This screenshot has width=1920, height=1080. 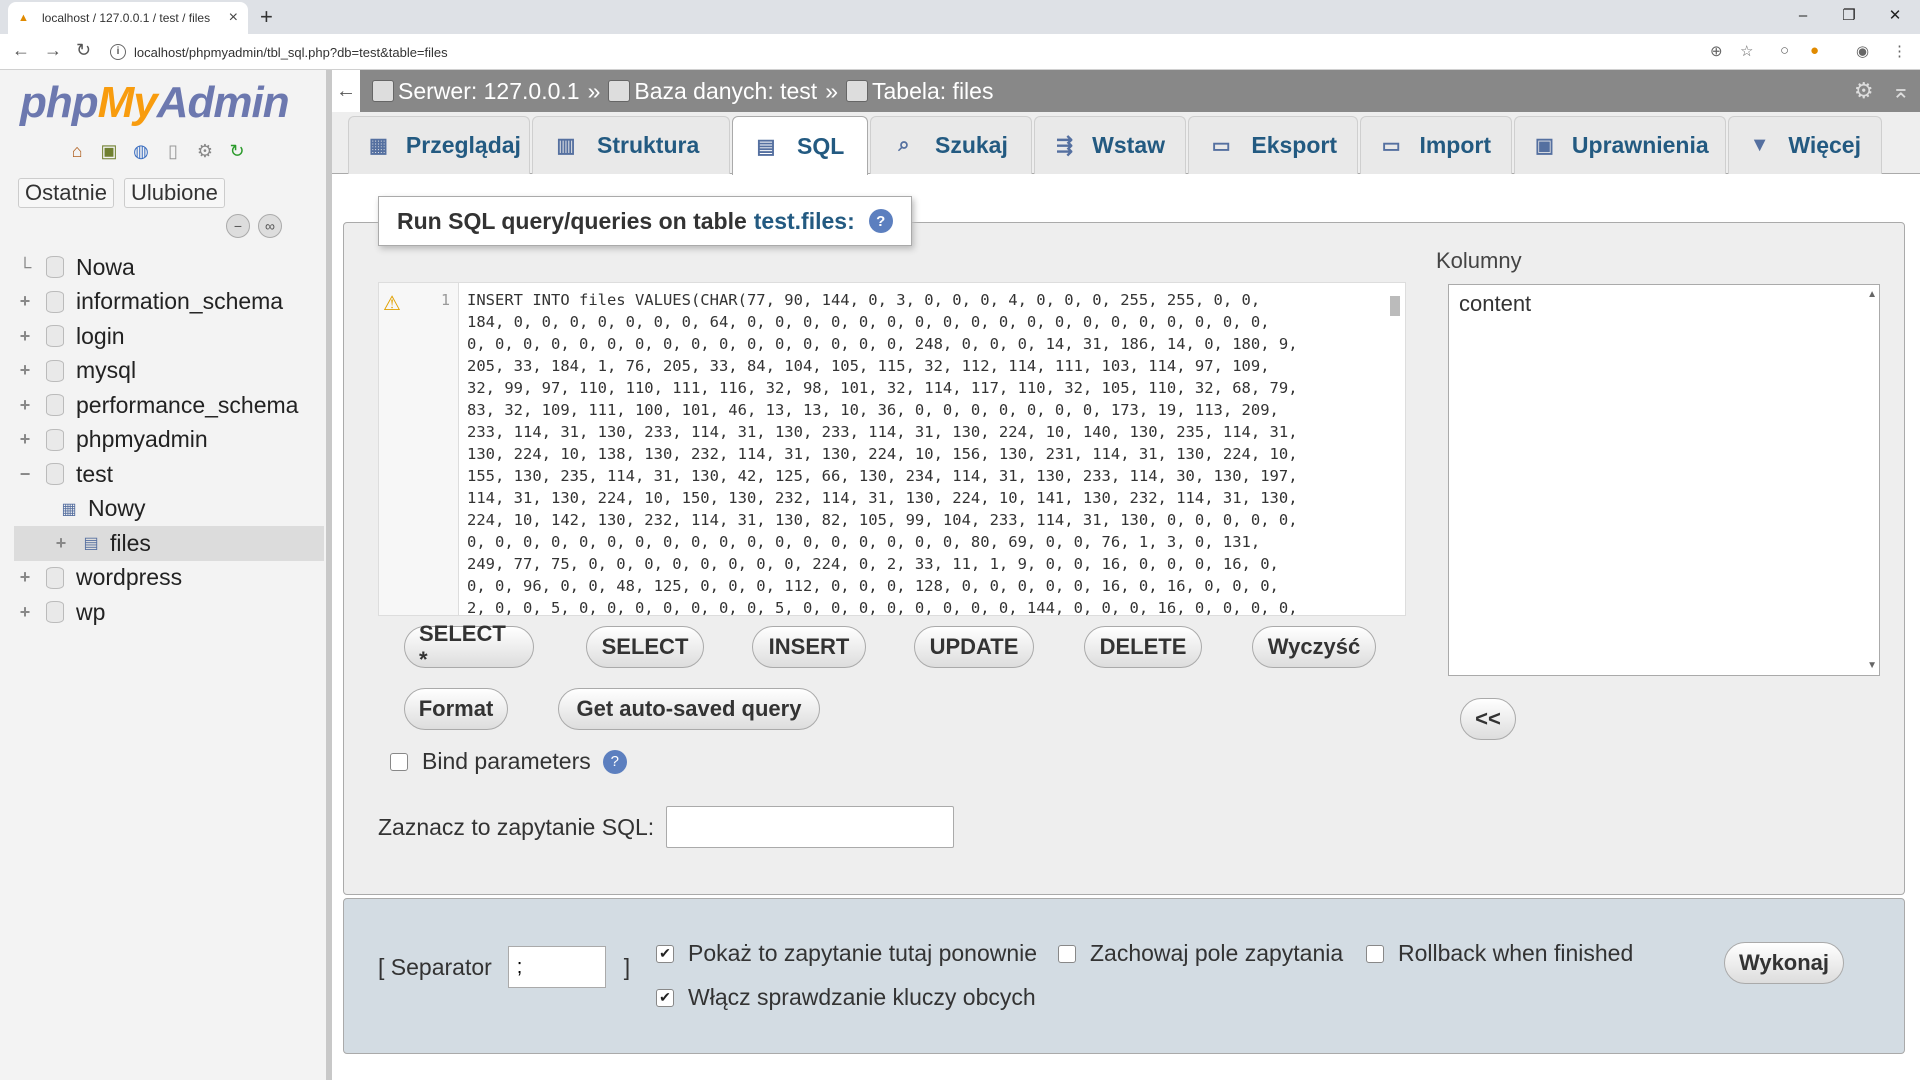 What do you see at coordinates (128, 18) in the screenshot?
I see `browser-tab: ▲ localhost / 127.0.0.1 / test / files ×` at bounding box center [128, 18].